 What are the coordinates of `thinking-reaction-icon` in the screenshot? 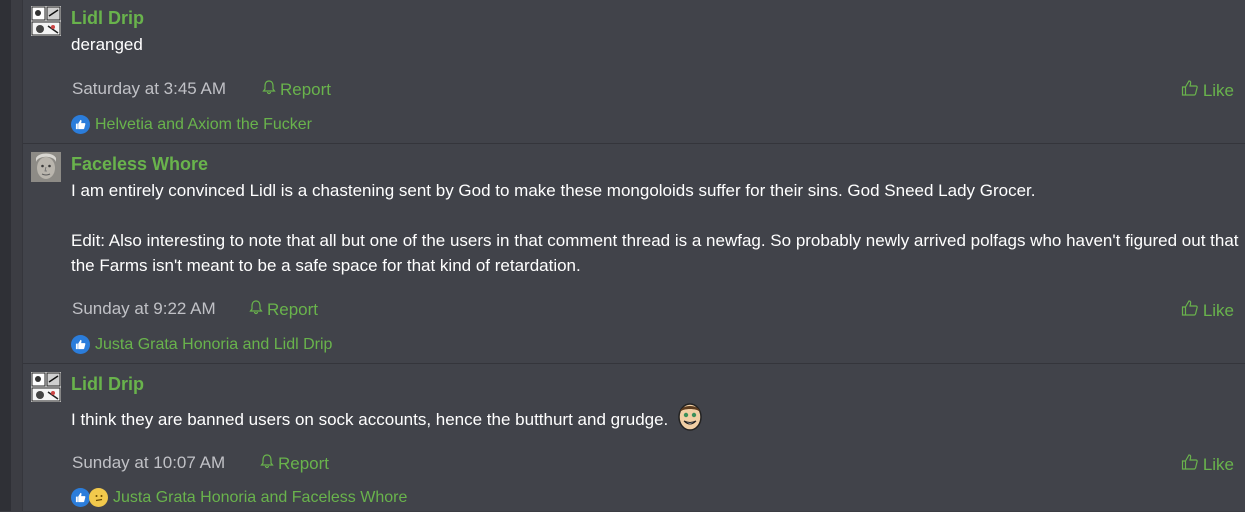 It's located at (98, 497).